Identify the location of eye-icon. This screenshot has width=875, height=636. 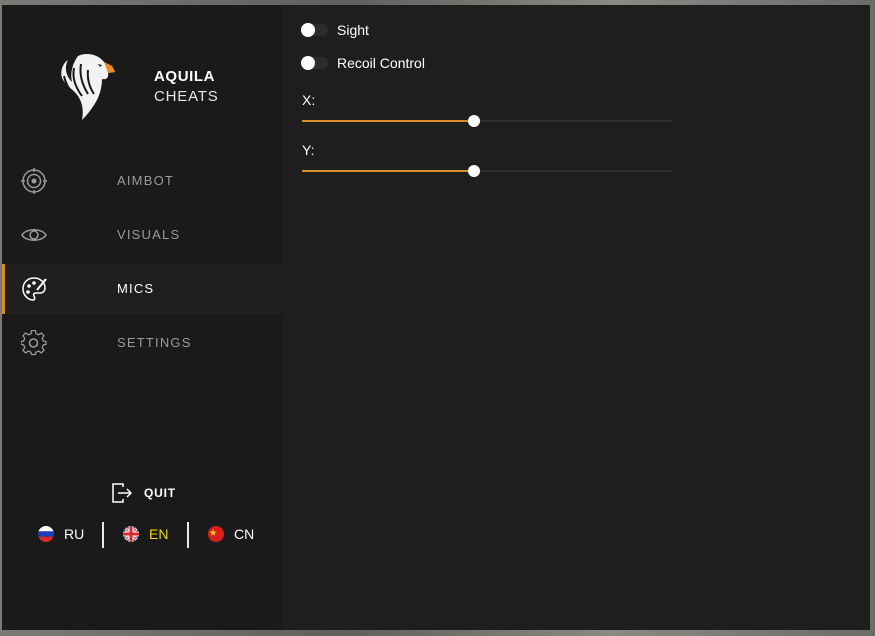
(34, 235).